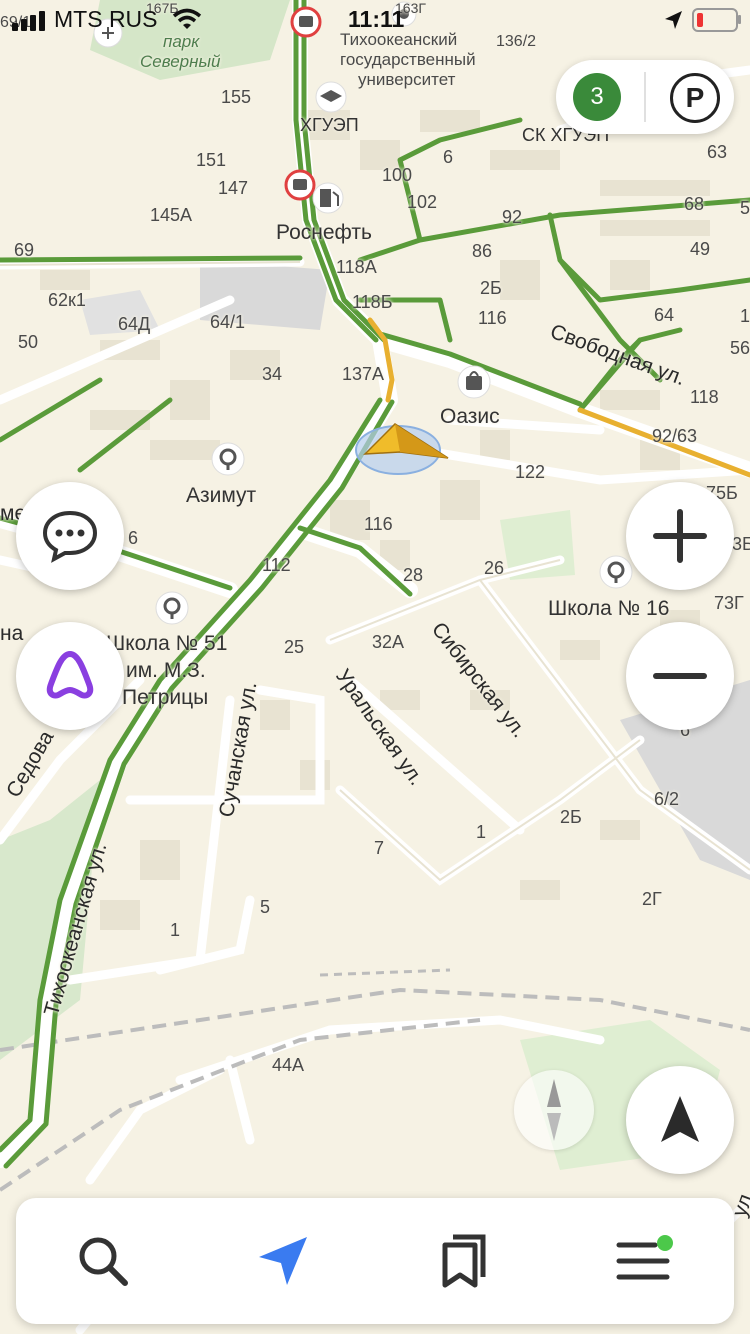 The image size is (750, 1334). What do you see at coordinates (233, 188) in the screenshot?
I see `house-number: 147` at bounding box center [233, 188].